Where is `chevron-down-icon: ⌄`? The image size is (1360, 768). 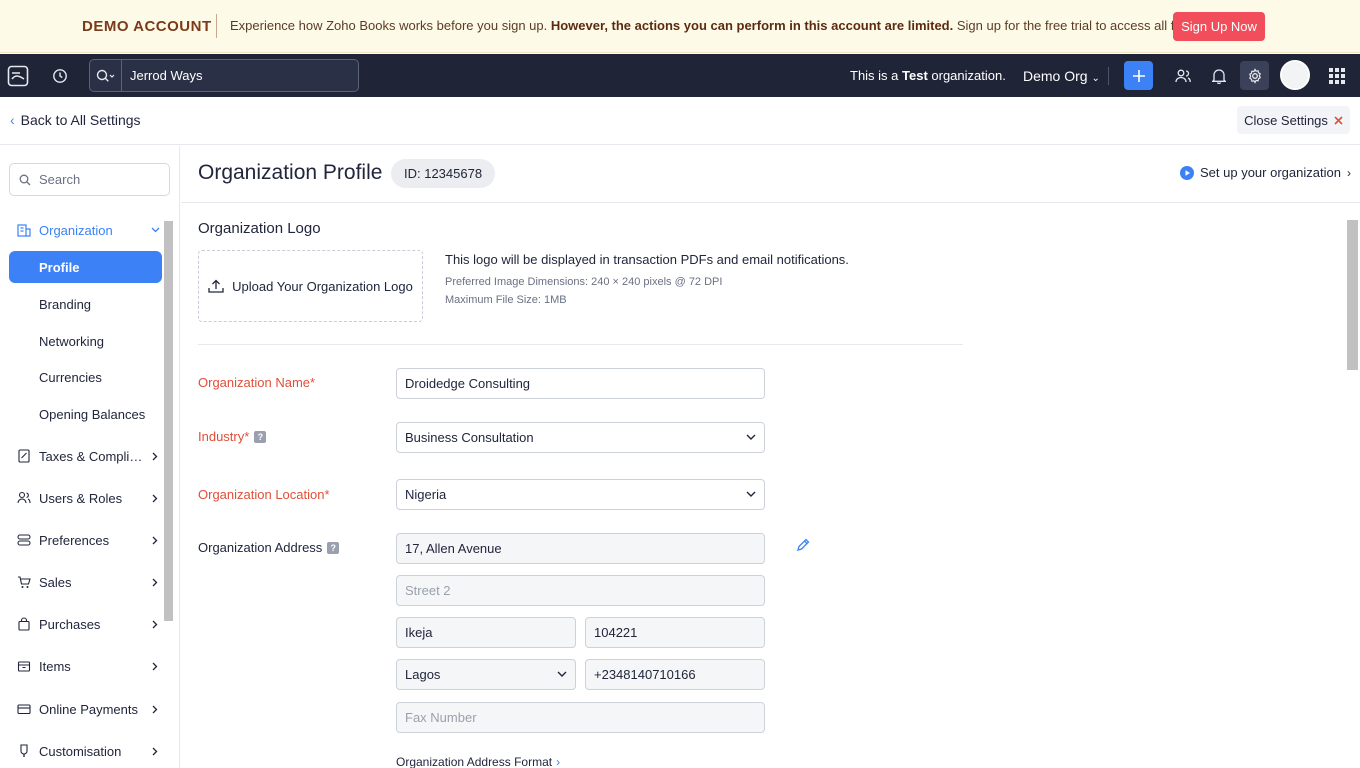 chevron-down-icon: ⌄ is located at coordinates (1095, 78).